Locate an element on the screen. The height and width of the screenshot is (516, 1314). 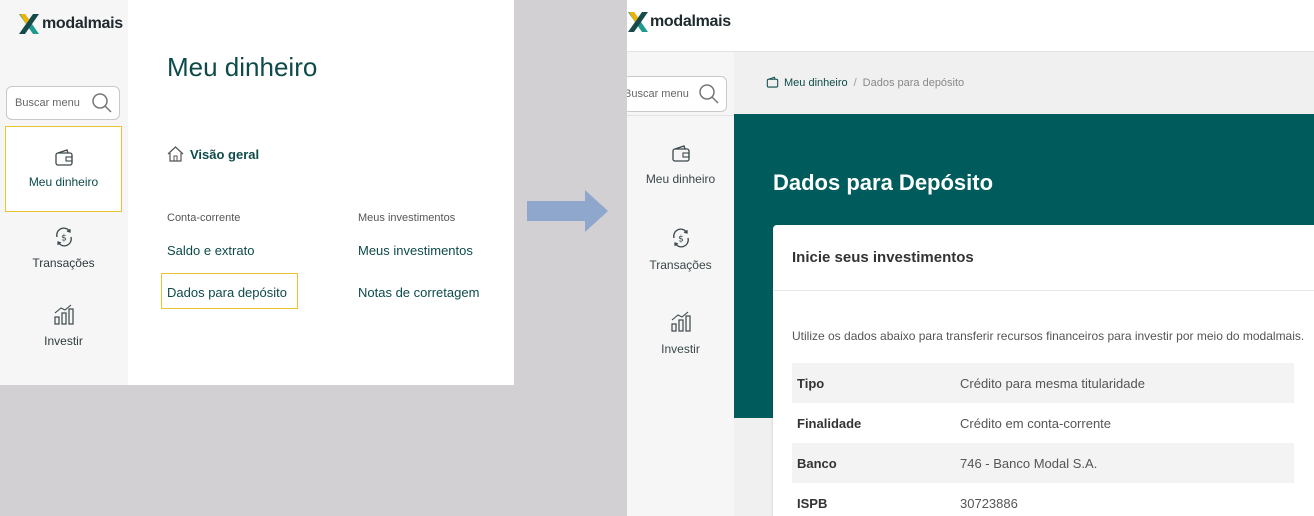
row-key: Finalidade is located at coordinates (829, 423).